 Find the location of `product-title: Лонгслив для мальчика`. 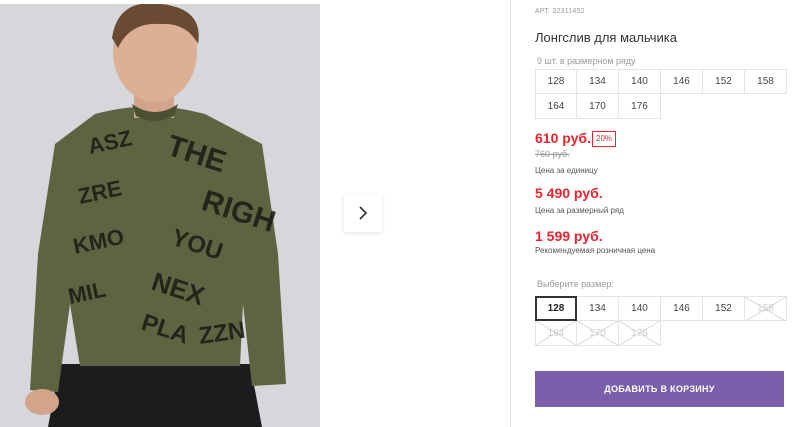

product-title: Лонгслив для мальчика is located at coordinates (606, 37).